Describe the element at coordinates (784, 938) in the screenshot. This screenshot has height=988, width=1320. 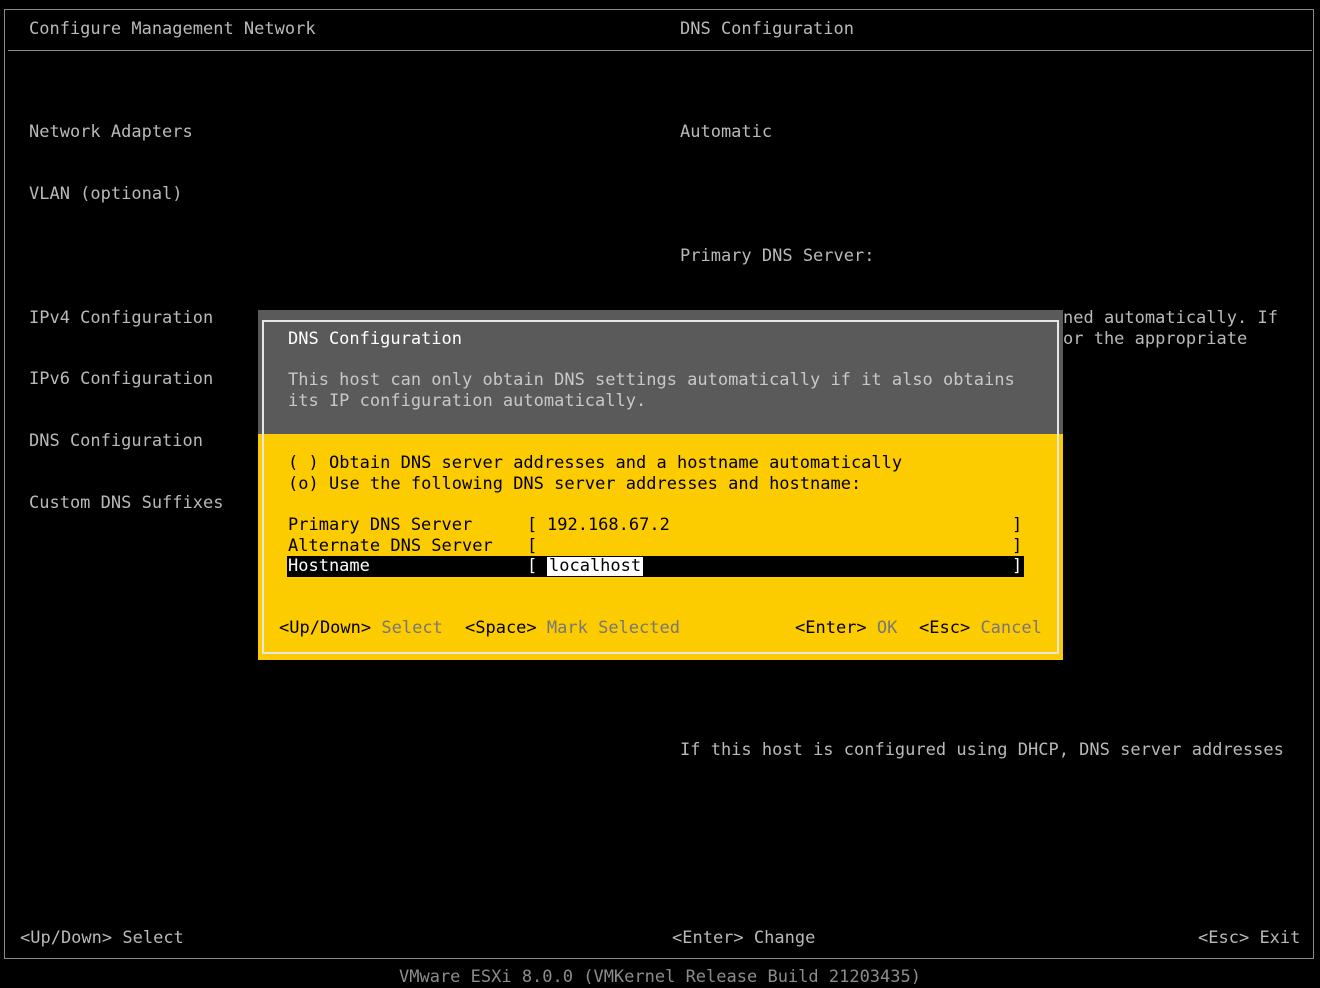
I see `footer-change-action: Change` at that location.